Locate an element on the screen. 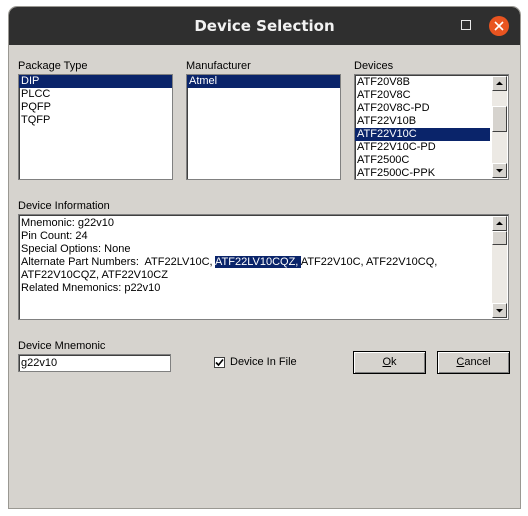 The image size is (528, 516). info-scrollbar is located at coordinates (499, 267).